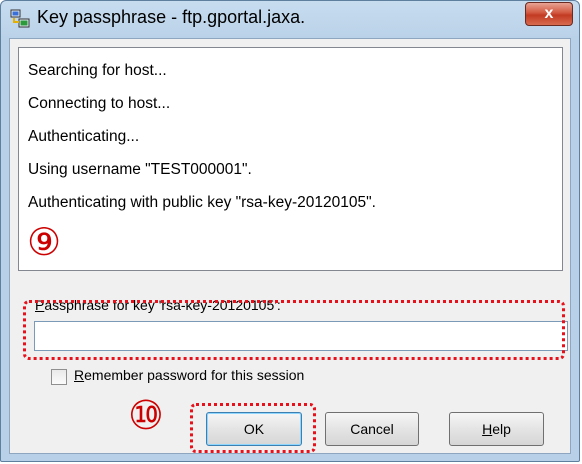 The width and height of the screenshot is (582, 464). I want to click on remember-mnemonic: R, so click(79, 375).